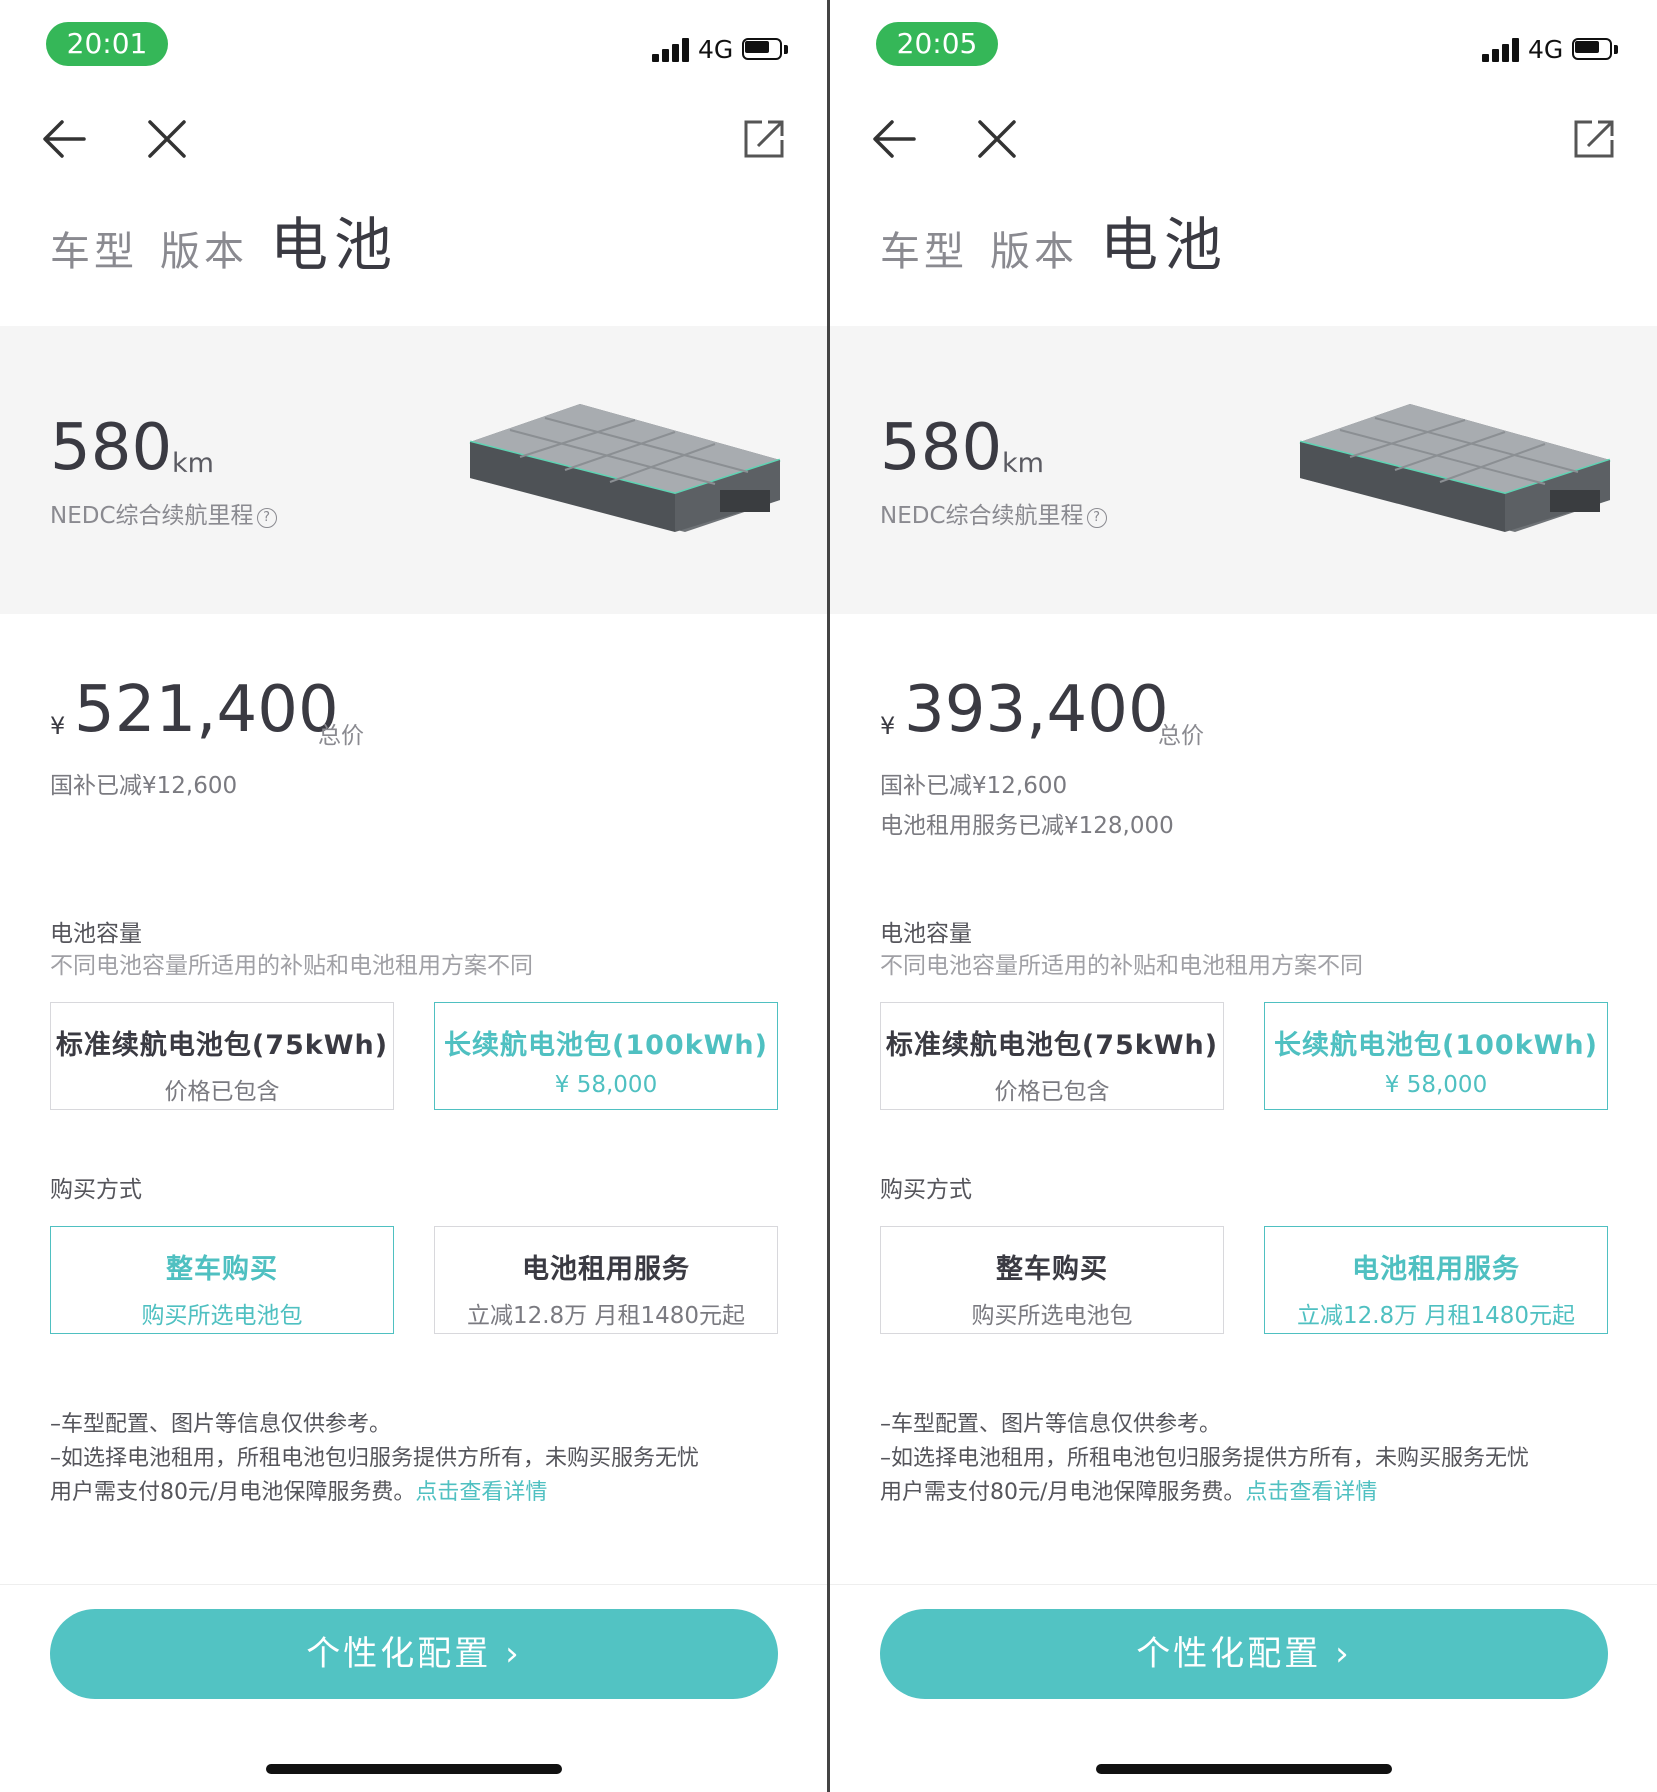 This screenshot has width=1657, height=1792. Describe the element at coordinates (1027, 826) in the screenshot. I see `rental-discount-note: 电池租用服务已减¥128,000` at that location.